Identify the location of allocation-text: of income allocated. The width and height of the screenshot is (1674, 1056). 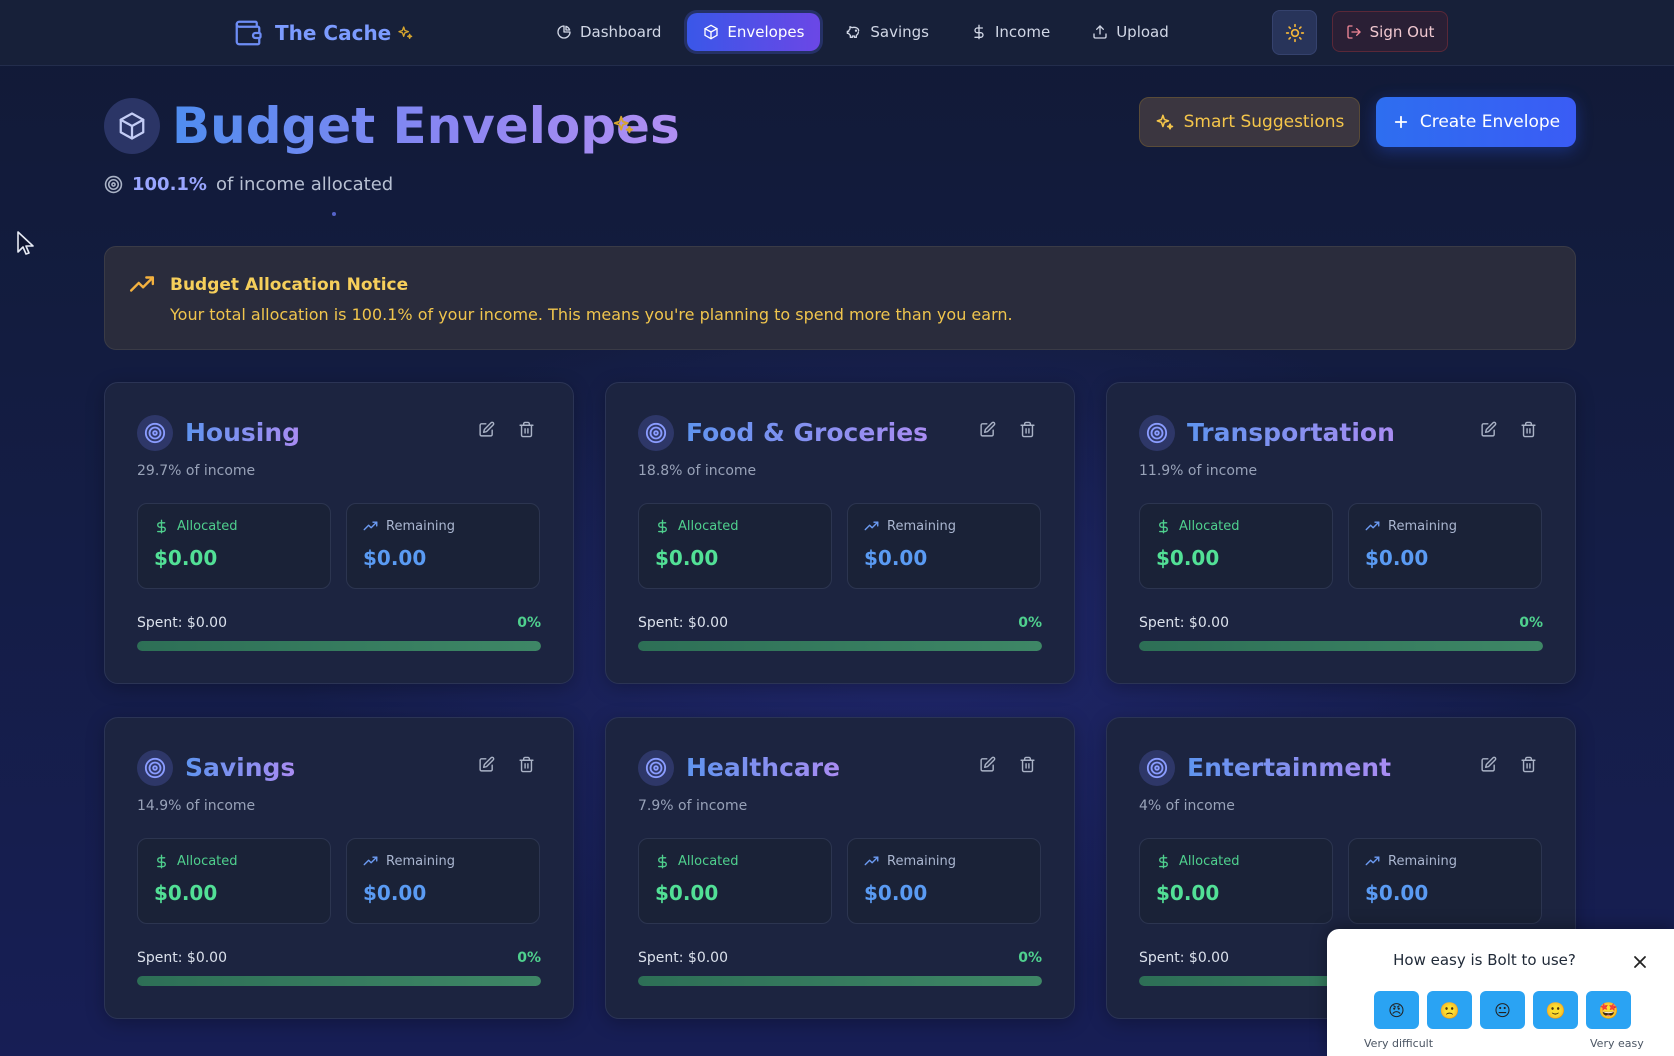
(304, 184).